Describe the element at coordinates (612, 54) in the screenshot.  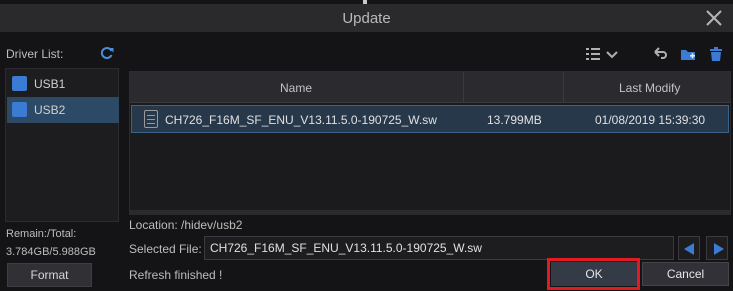
I see `chevron-down-icon` at that location.